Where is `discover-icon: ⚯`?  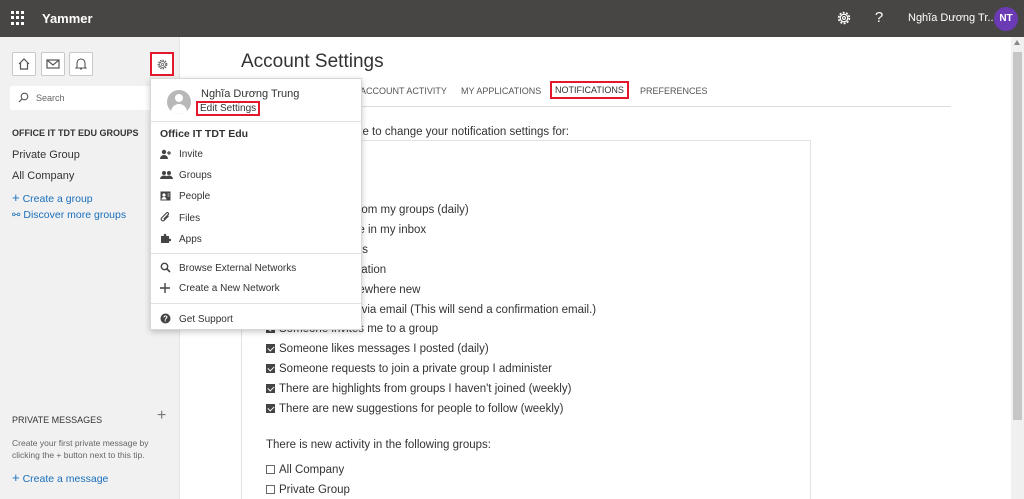 discover-icon: ⚯ is located at coordinates (16, 215).